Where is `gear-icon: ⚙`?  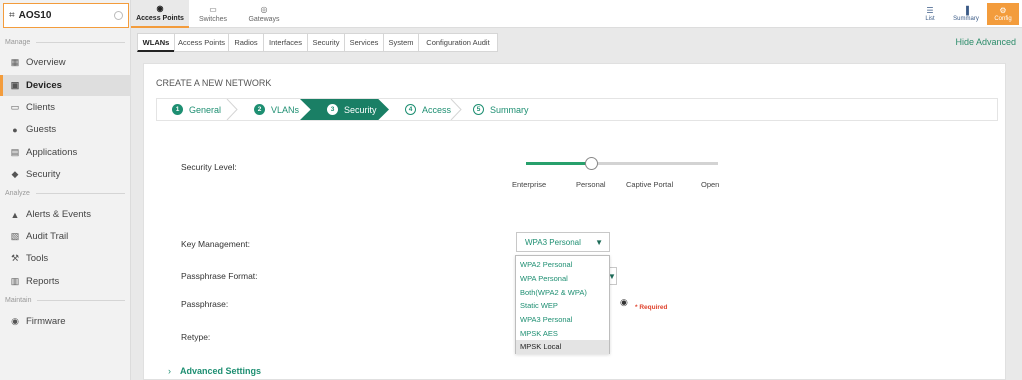
gear-icon: ⚙ is located at coordinates (1003, 10).